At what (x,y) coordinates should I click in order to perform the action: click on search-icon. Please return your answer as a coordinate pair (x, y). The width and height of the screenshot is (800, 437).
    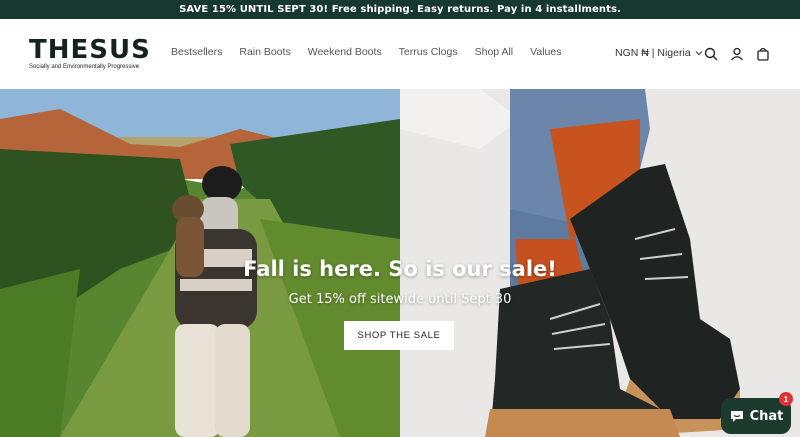
    Looking at the image, I should click on (711, 54).